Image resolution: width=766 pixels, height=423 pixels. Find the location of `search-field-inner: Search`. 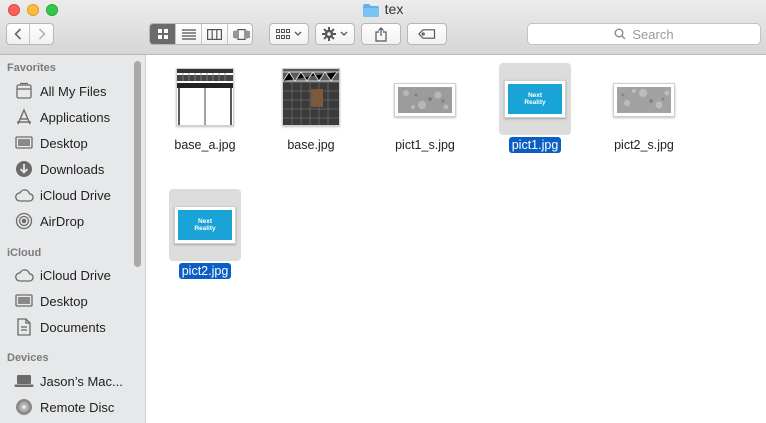

search-field-inner: Search is located at coordinates (644, 34).